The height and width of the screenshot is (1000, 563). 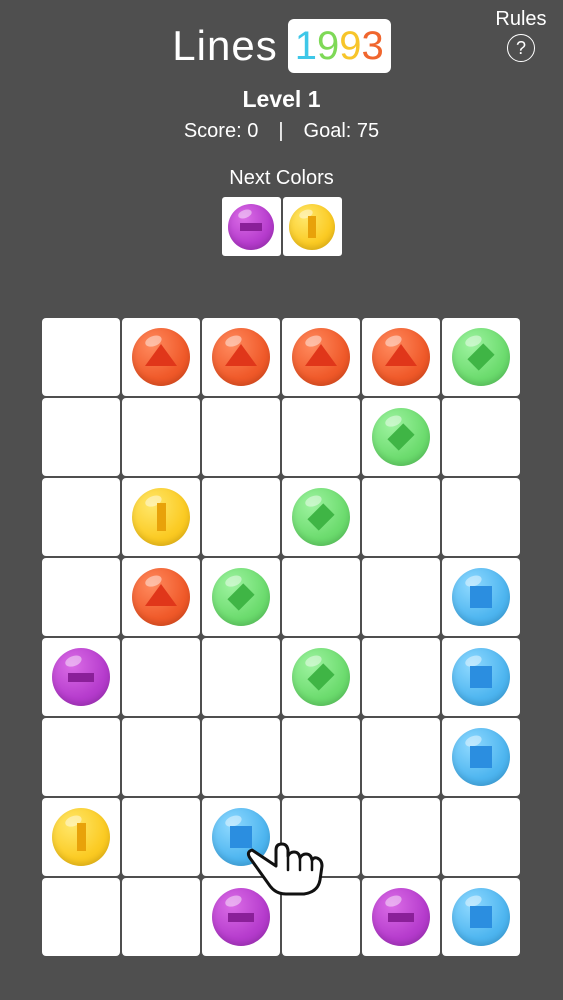 I want to click on next-colors-preview, so click(x=281, y=226).